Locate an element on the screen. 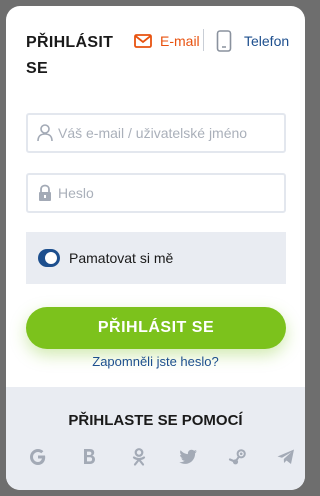 Image resolution: width=320 pixels, height=496 pixels. password-input is located at coordinates (169, 193).